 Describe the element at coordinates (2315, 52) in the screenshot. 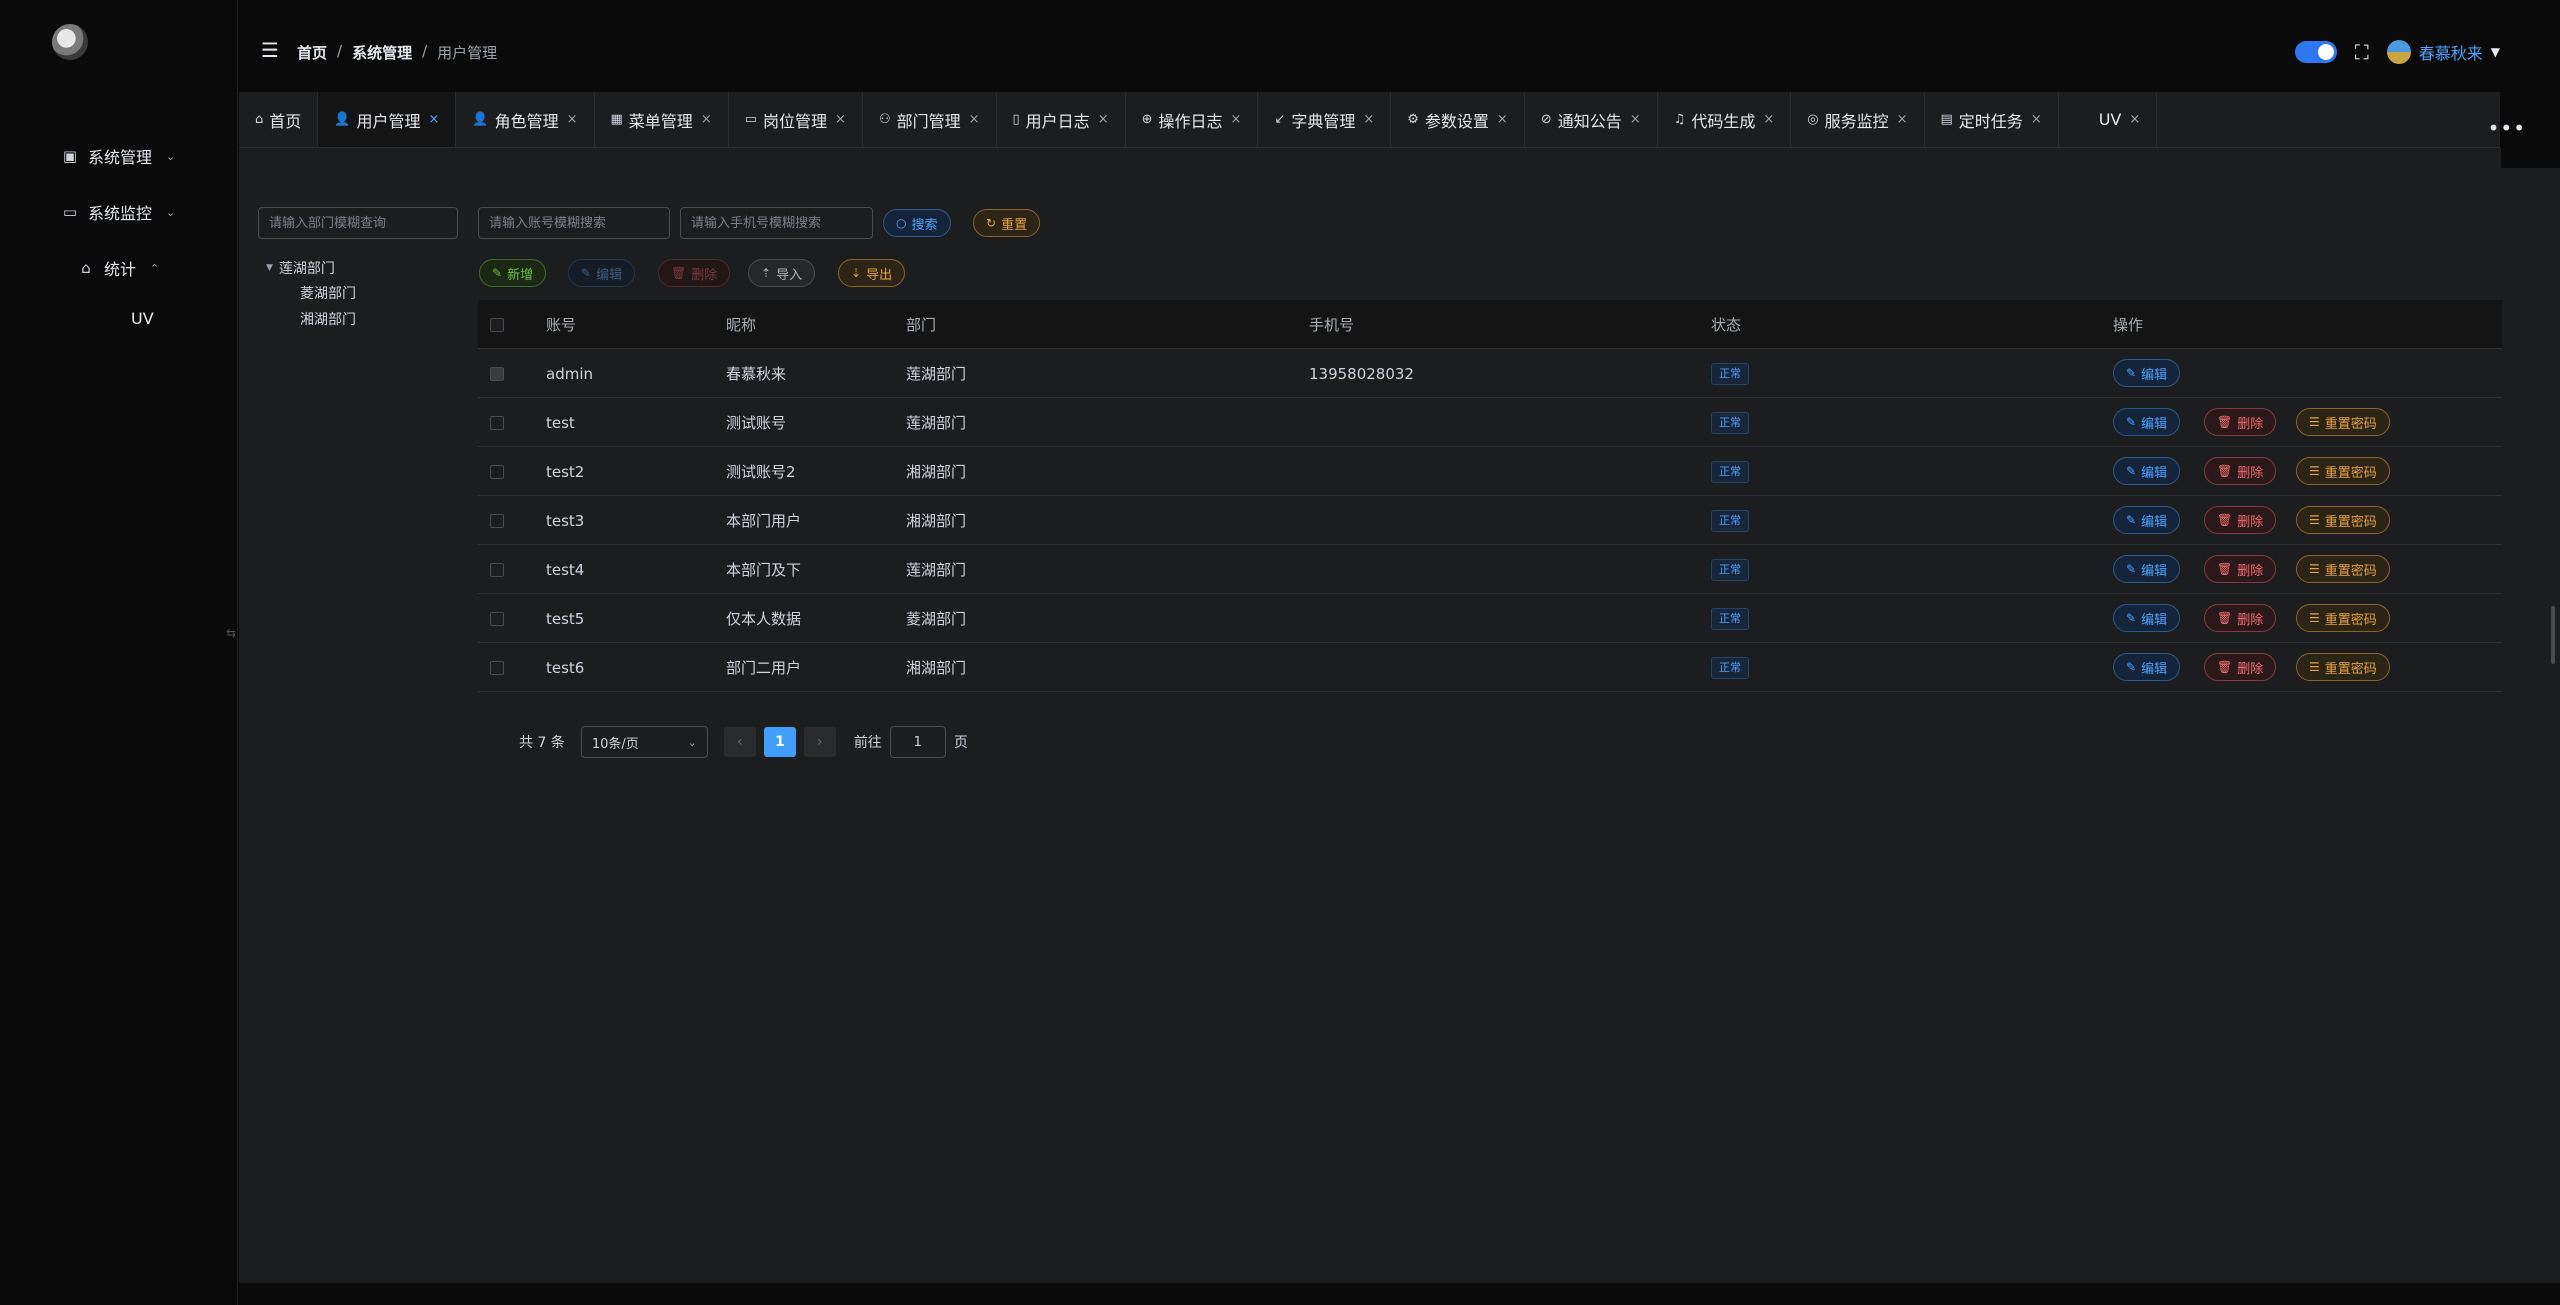

I see `theme-toggle` at that location.